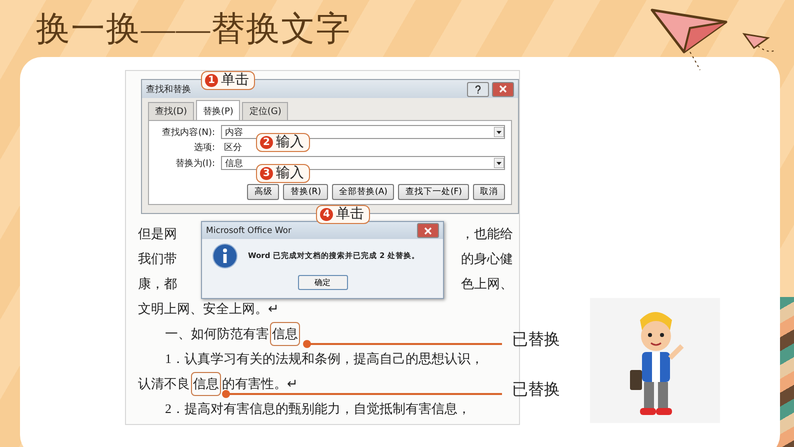  What do you see at coordinates (203, 148) in the screenshot?
I see `field-label: 选项:` at bounding box center [203, 148].